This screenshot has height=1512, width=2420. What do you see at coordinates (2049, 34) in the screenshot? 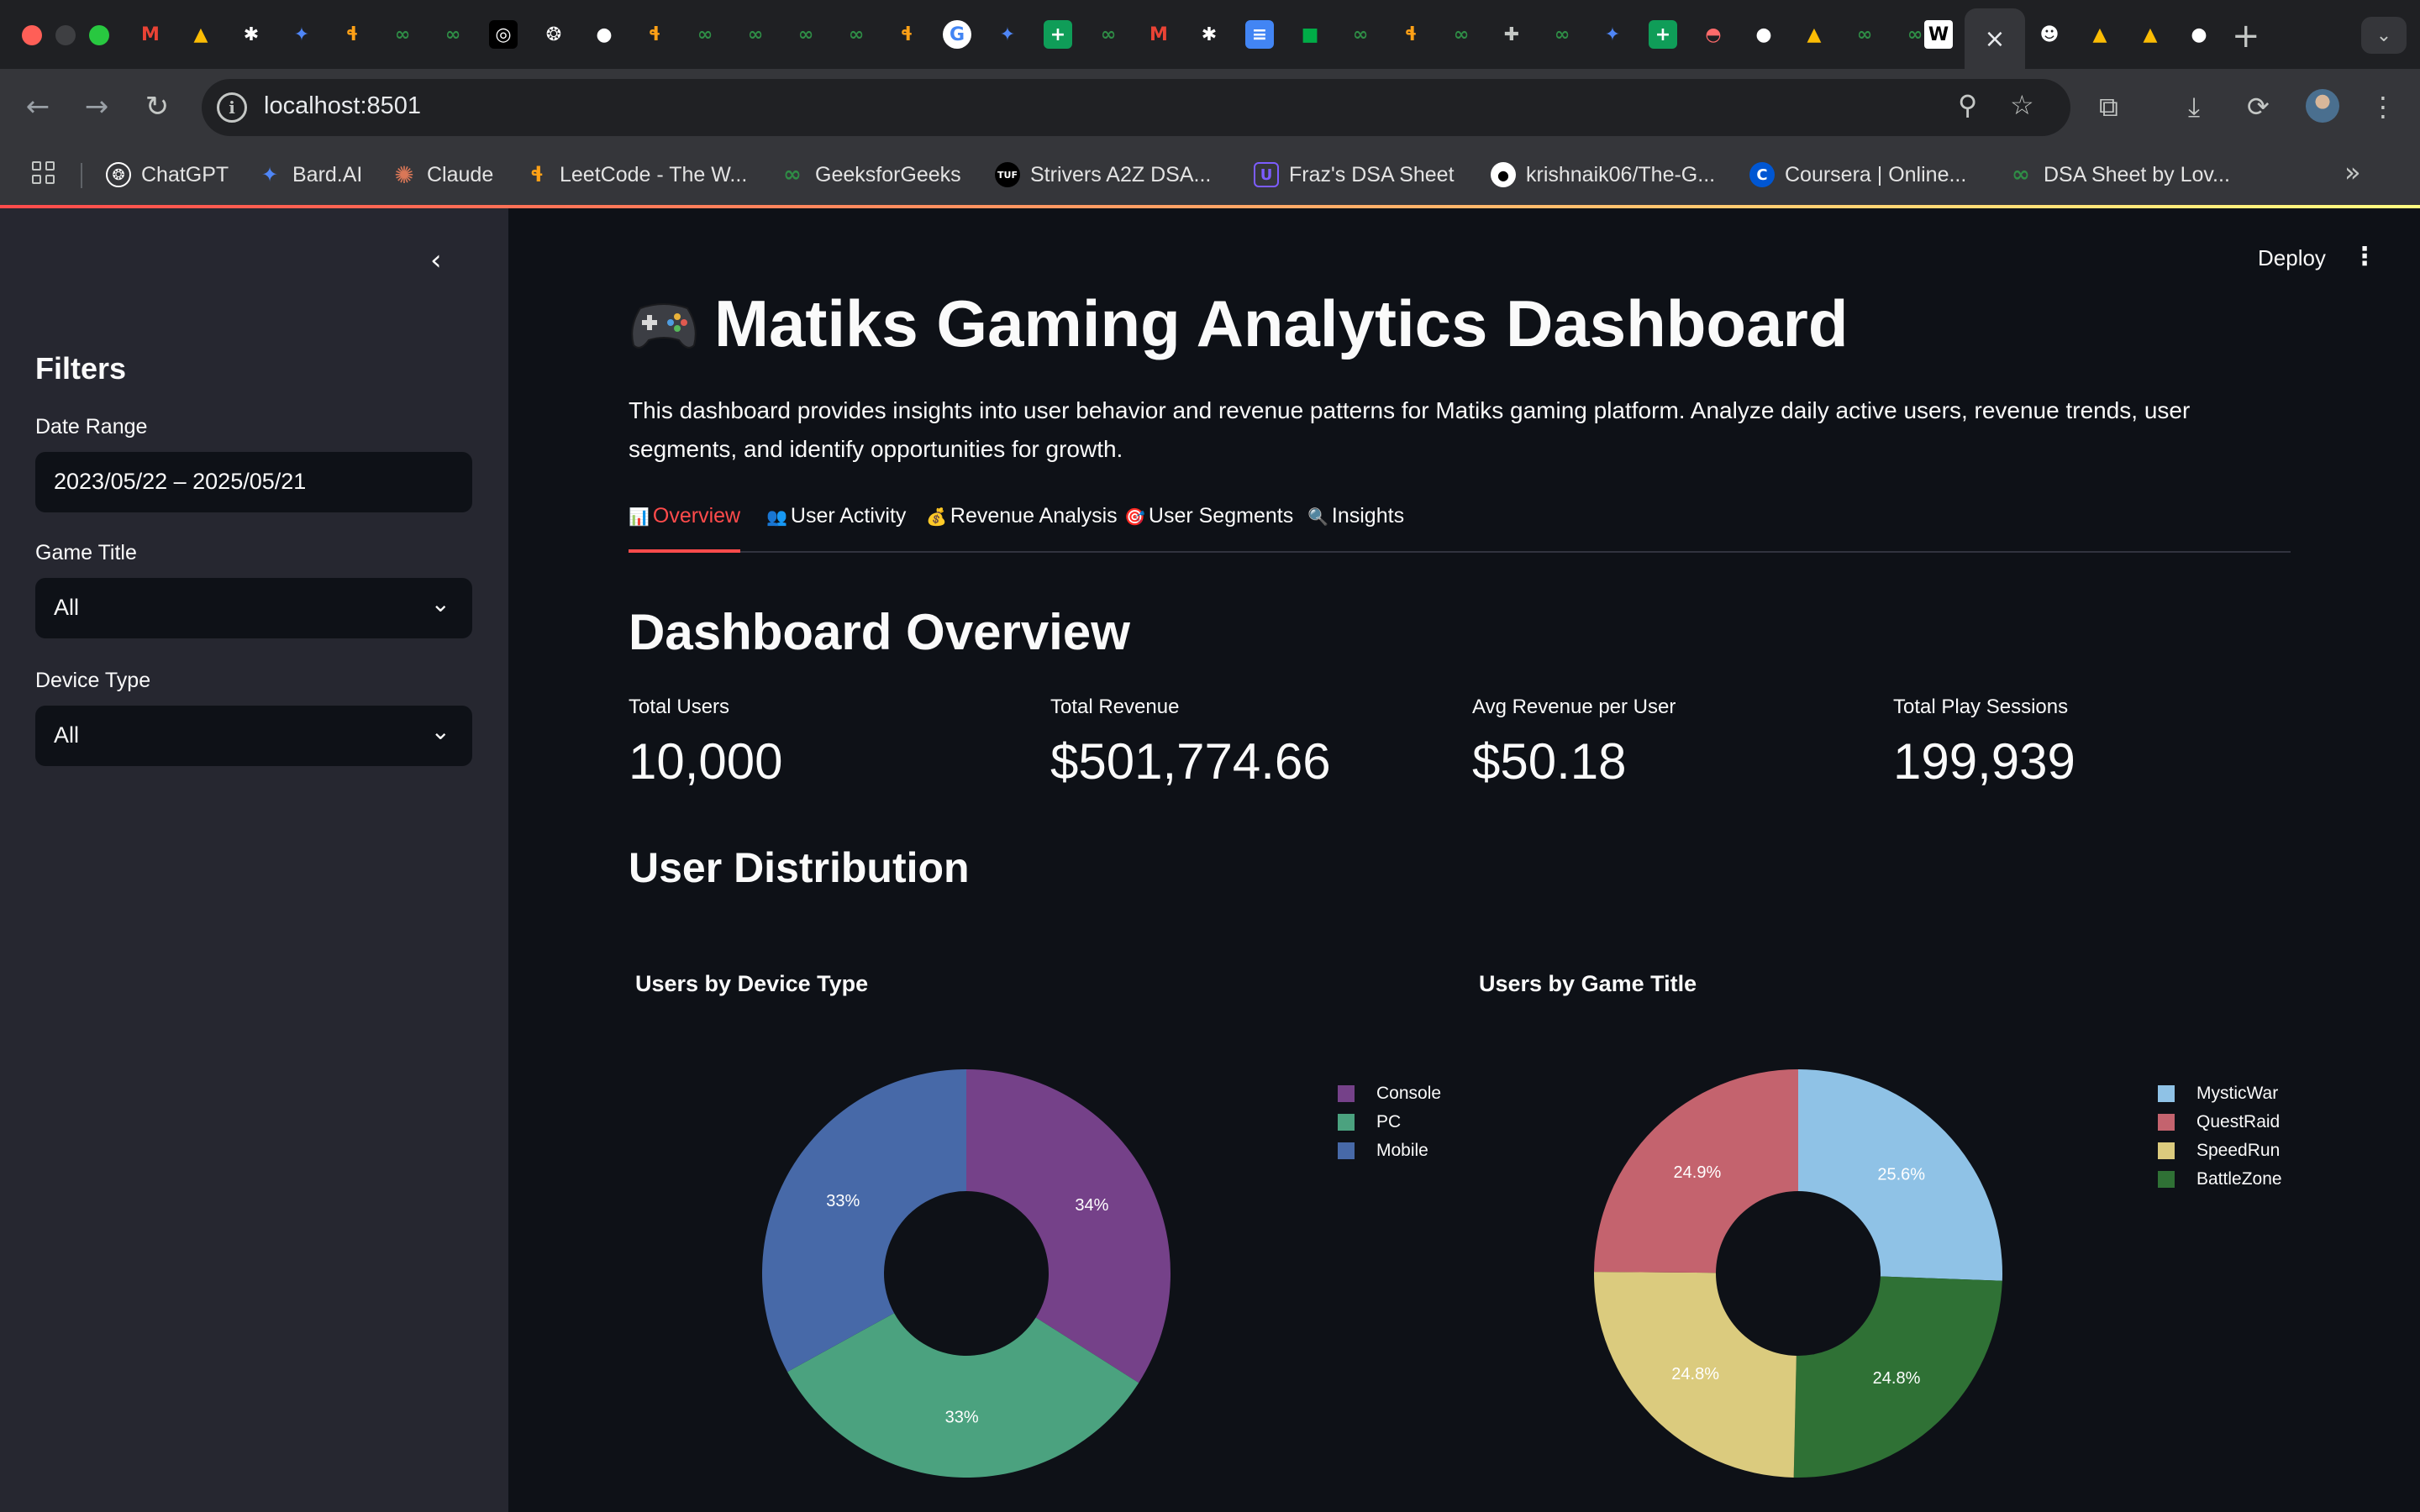
I see `streamlit-tab-icon: ☻` at bounding box center [2049, 34].